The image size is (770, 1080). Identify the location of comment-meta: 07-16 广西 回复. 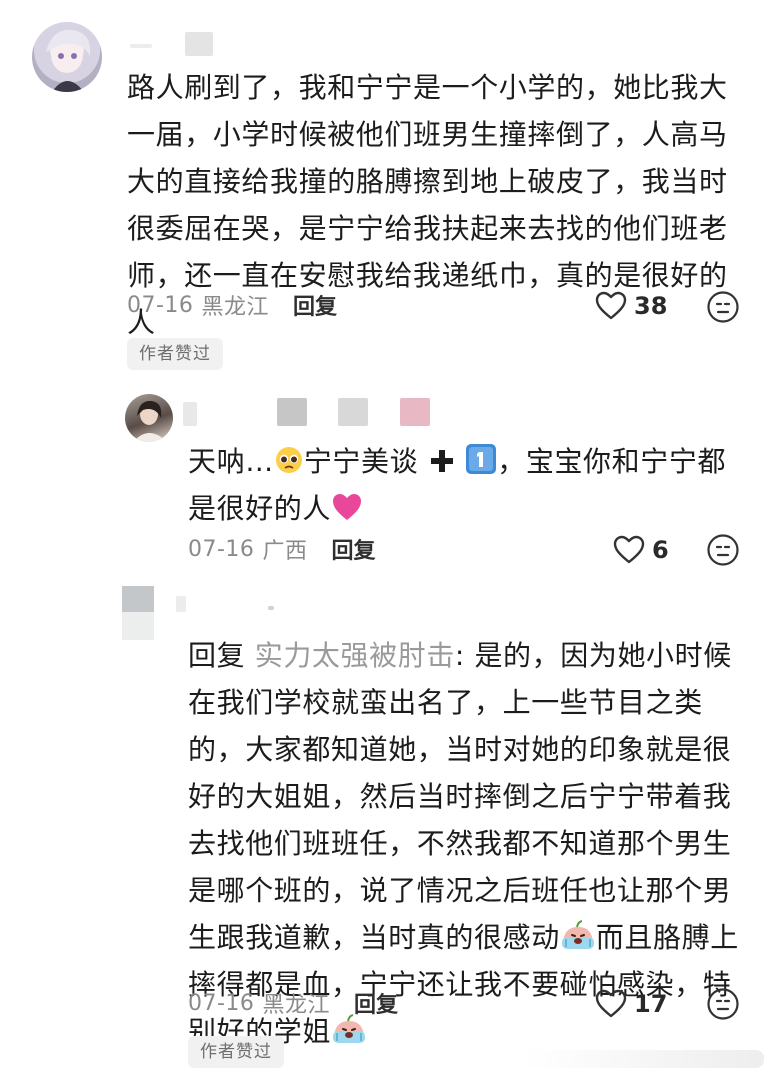
(281, 549).